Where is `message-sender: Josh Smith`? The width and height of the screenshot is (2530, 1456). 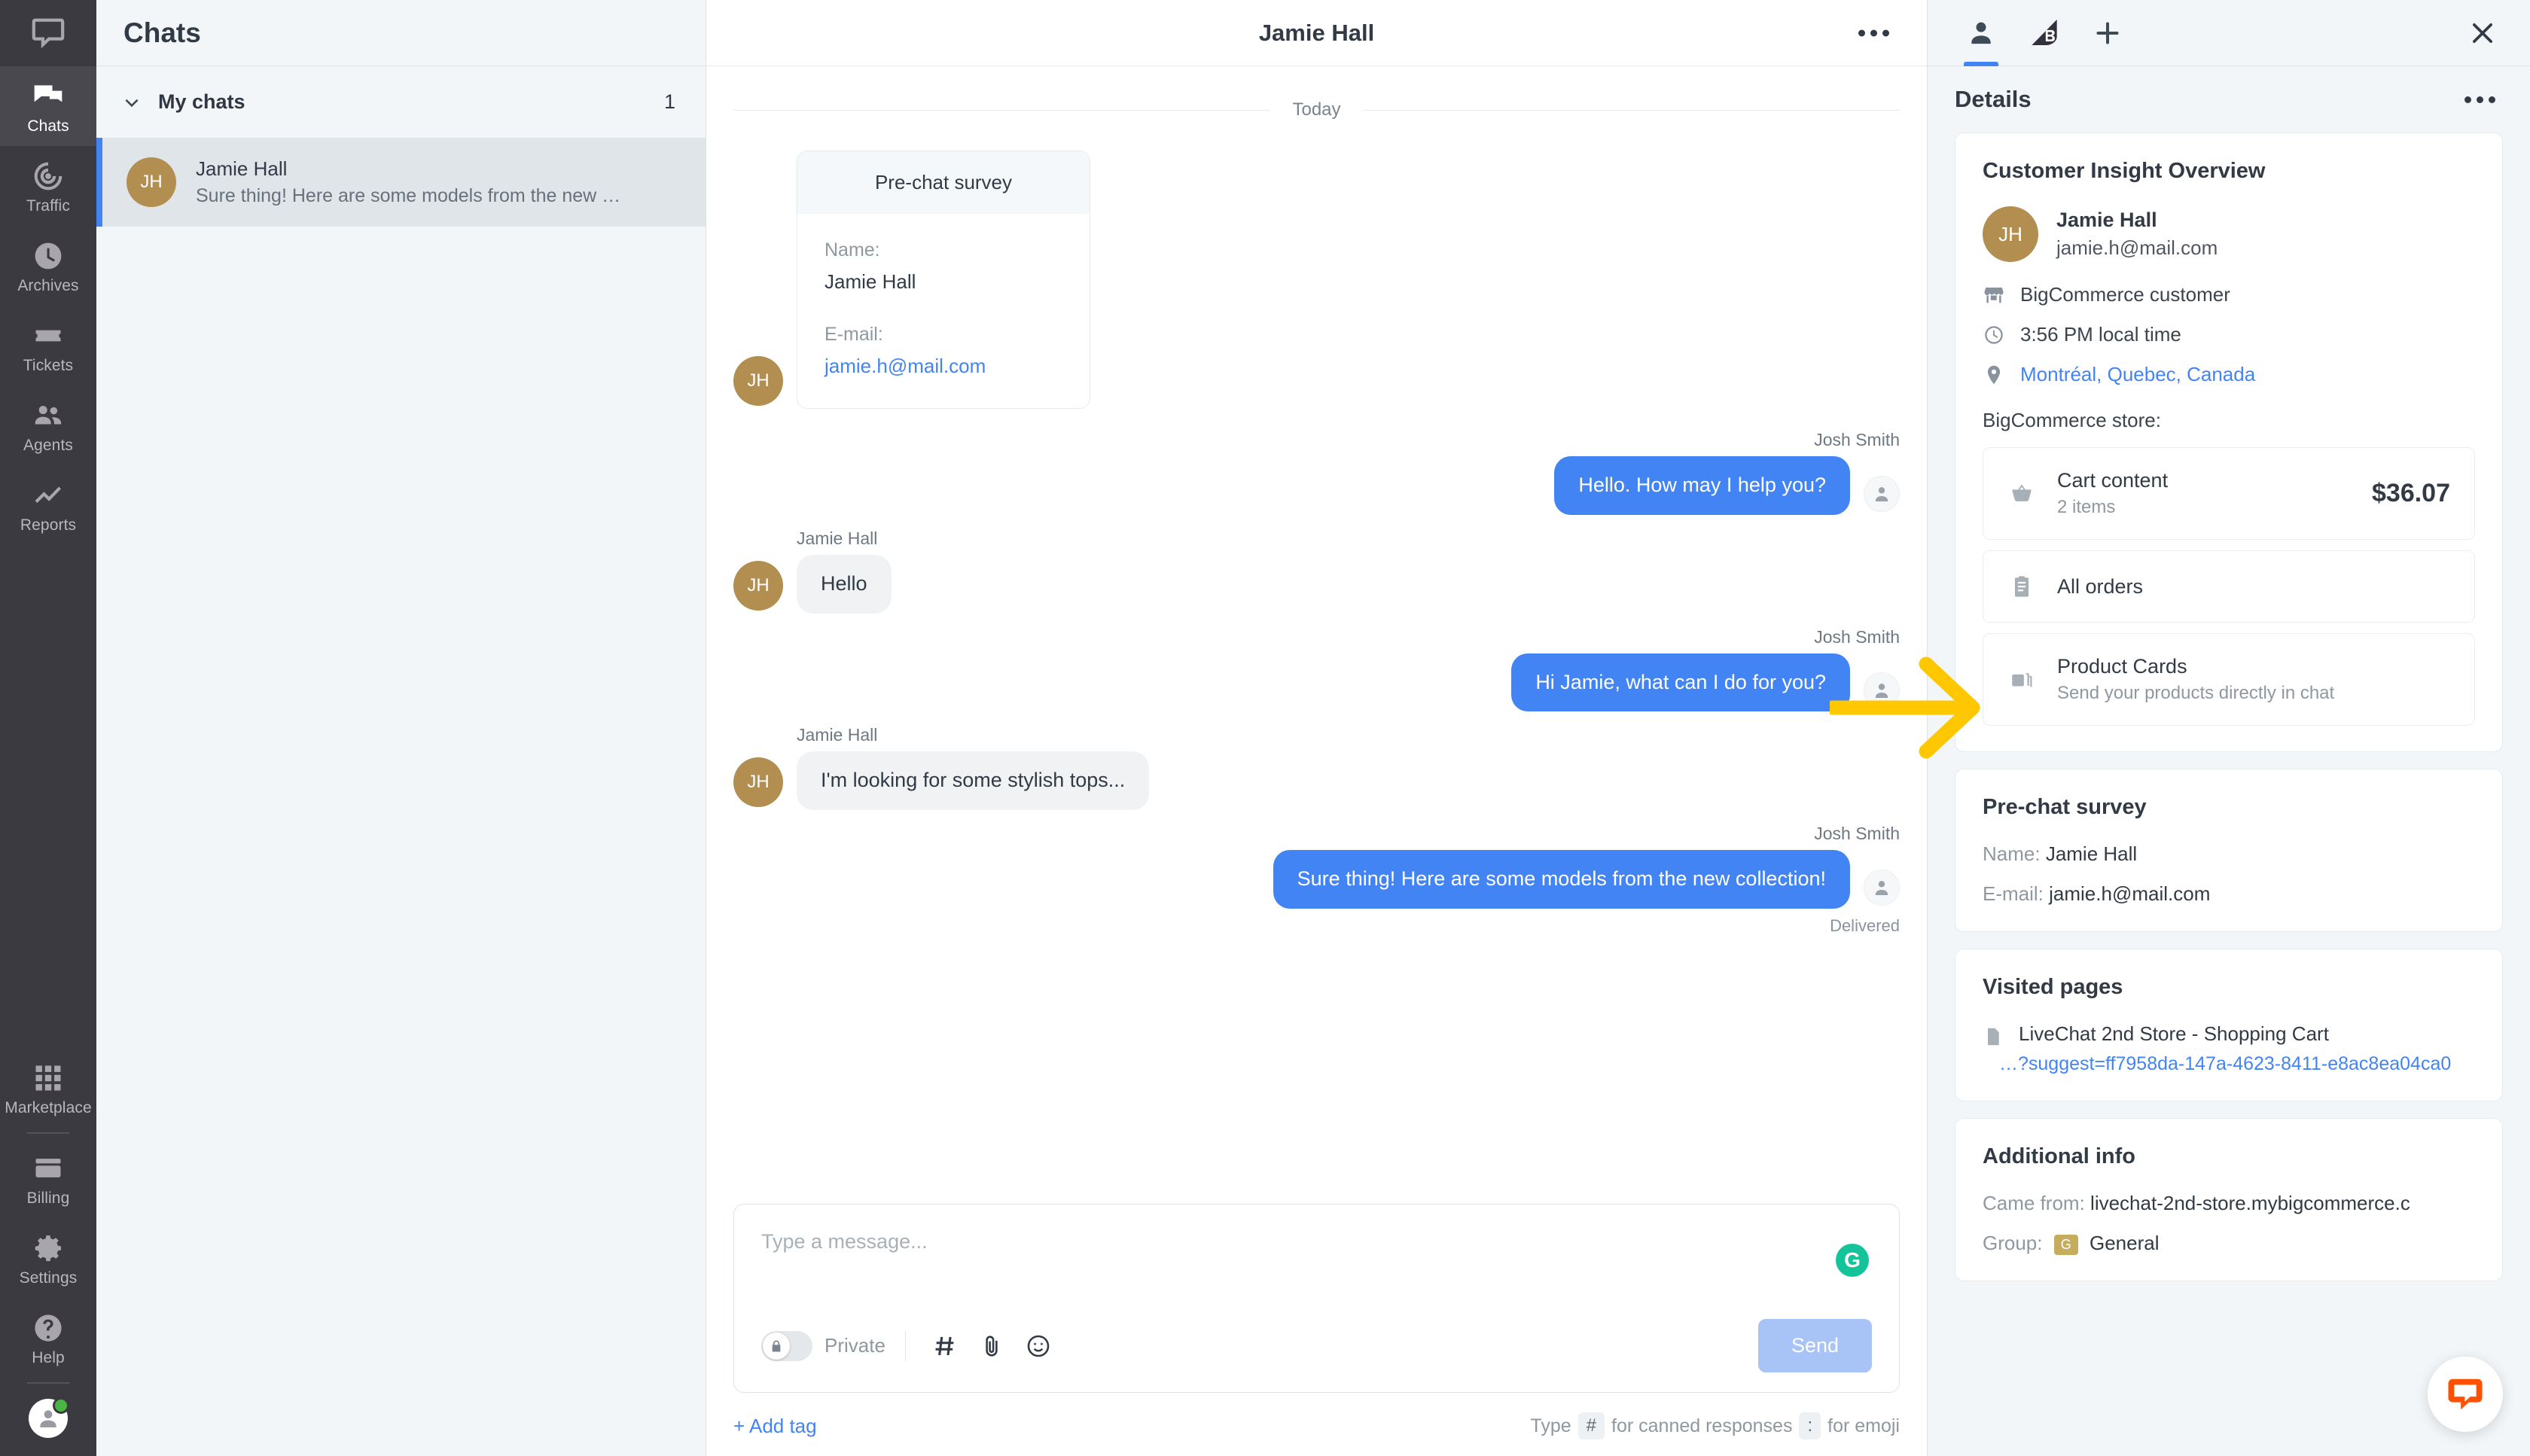 message-sender: Josh Smith is located at coordinates (1857, 833).